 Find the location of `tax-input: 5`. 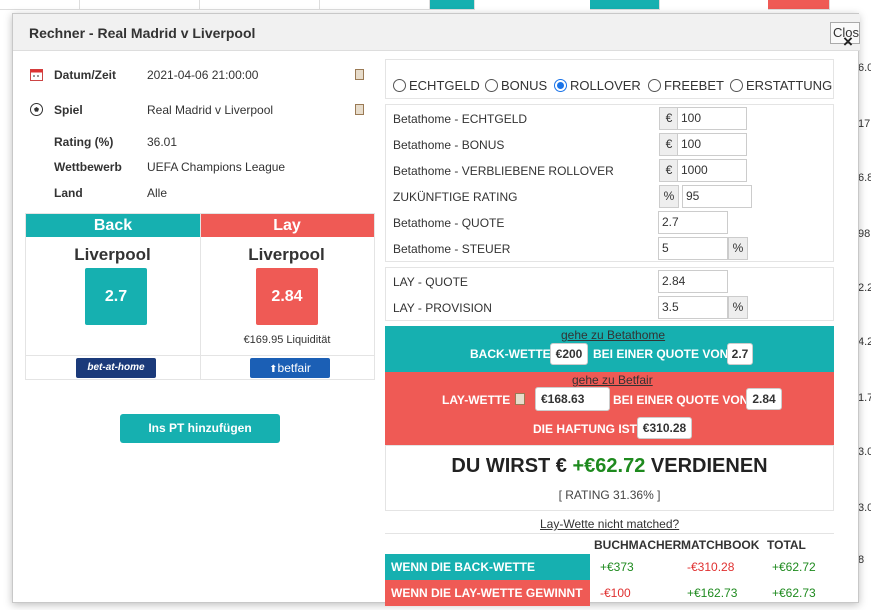

tax-input: 5 is located at coordinates (693, 248).